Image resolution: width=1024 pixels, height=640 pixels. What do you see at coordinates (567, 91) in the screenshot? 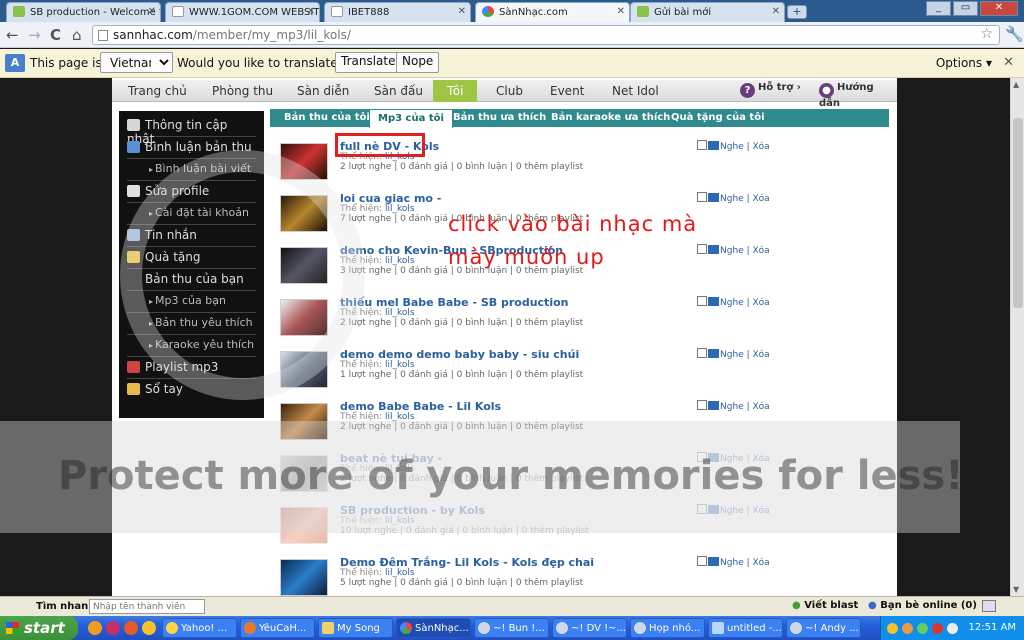
I see `menu-event: Event` at bounding box center [567, 91].